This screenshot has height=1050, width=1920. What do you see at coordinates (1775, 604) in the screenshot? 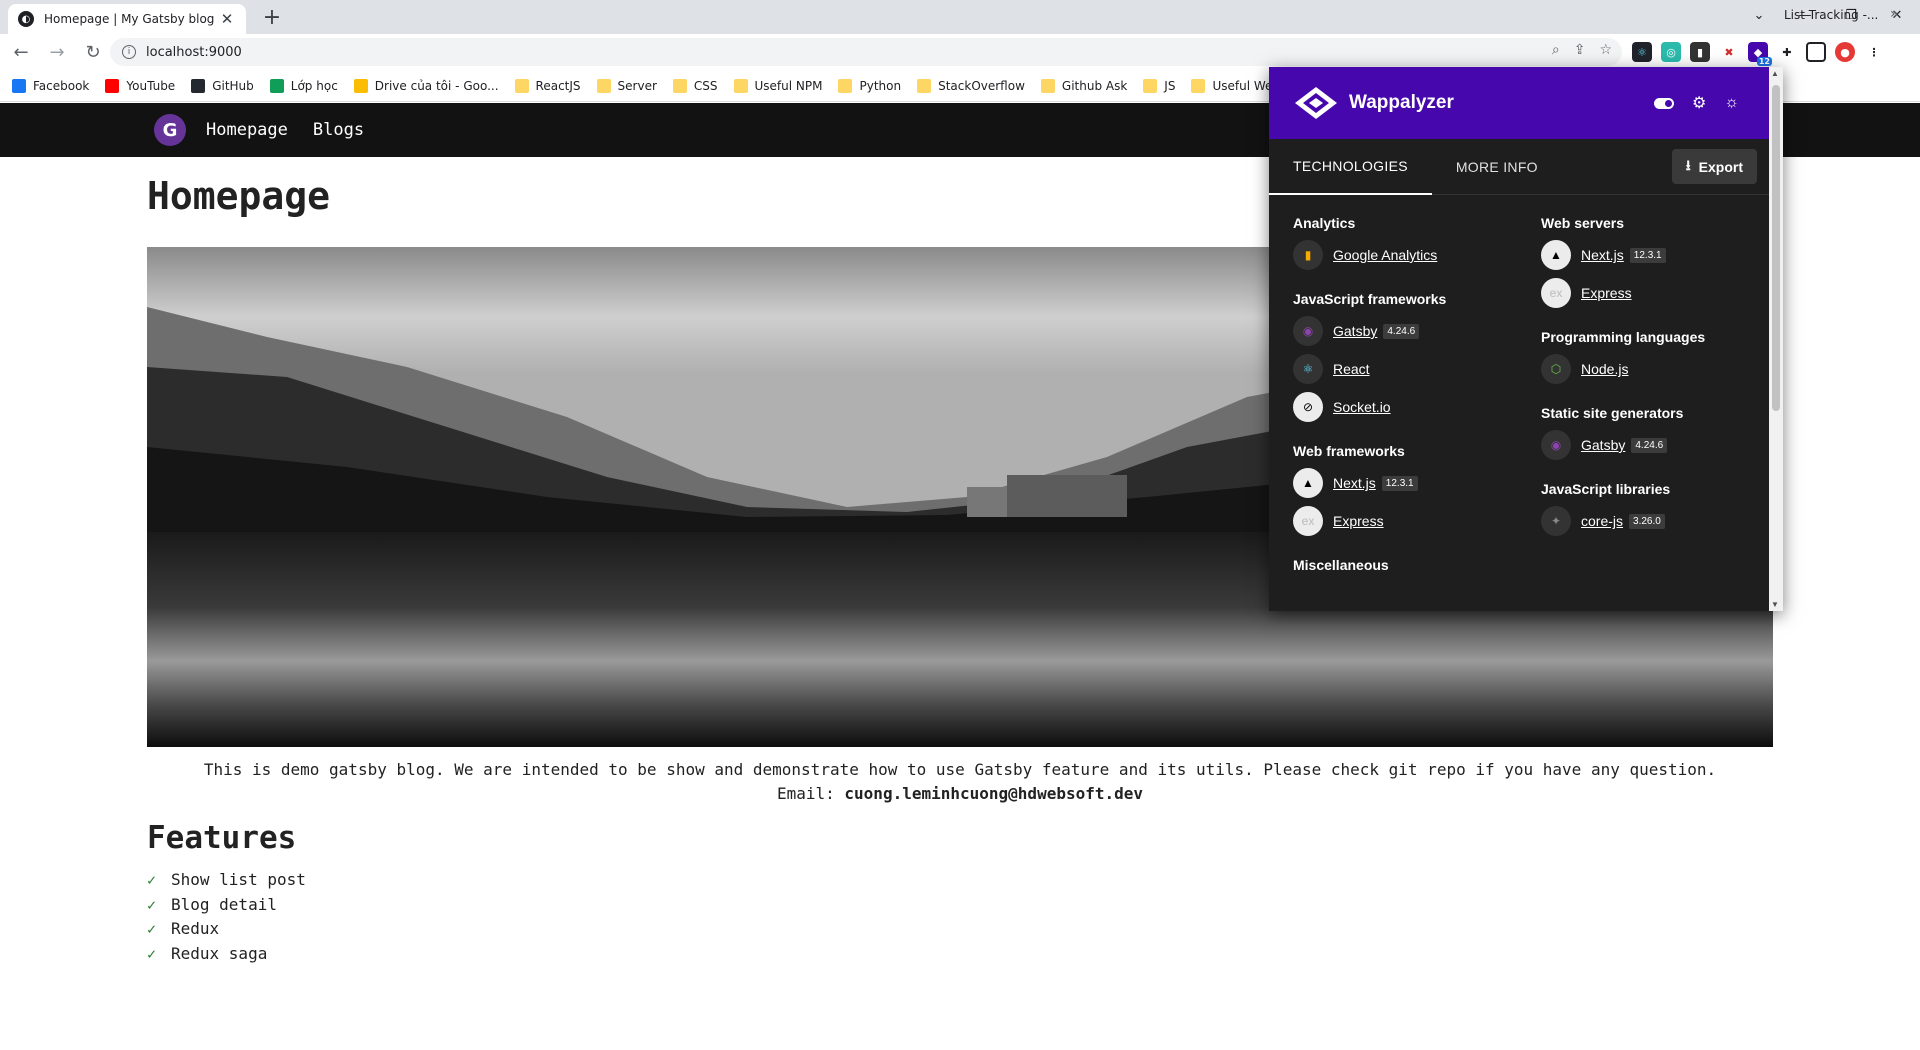
I see `scroll-down-icon: ▼` at bounding box center [1775, 604].